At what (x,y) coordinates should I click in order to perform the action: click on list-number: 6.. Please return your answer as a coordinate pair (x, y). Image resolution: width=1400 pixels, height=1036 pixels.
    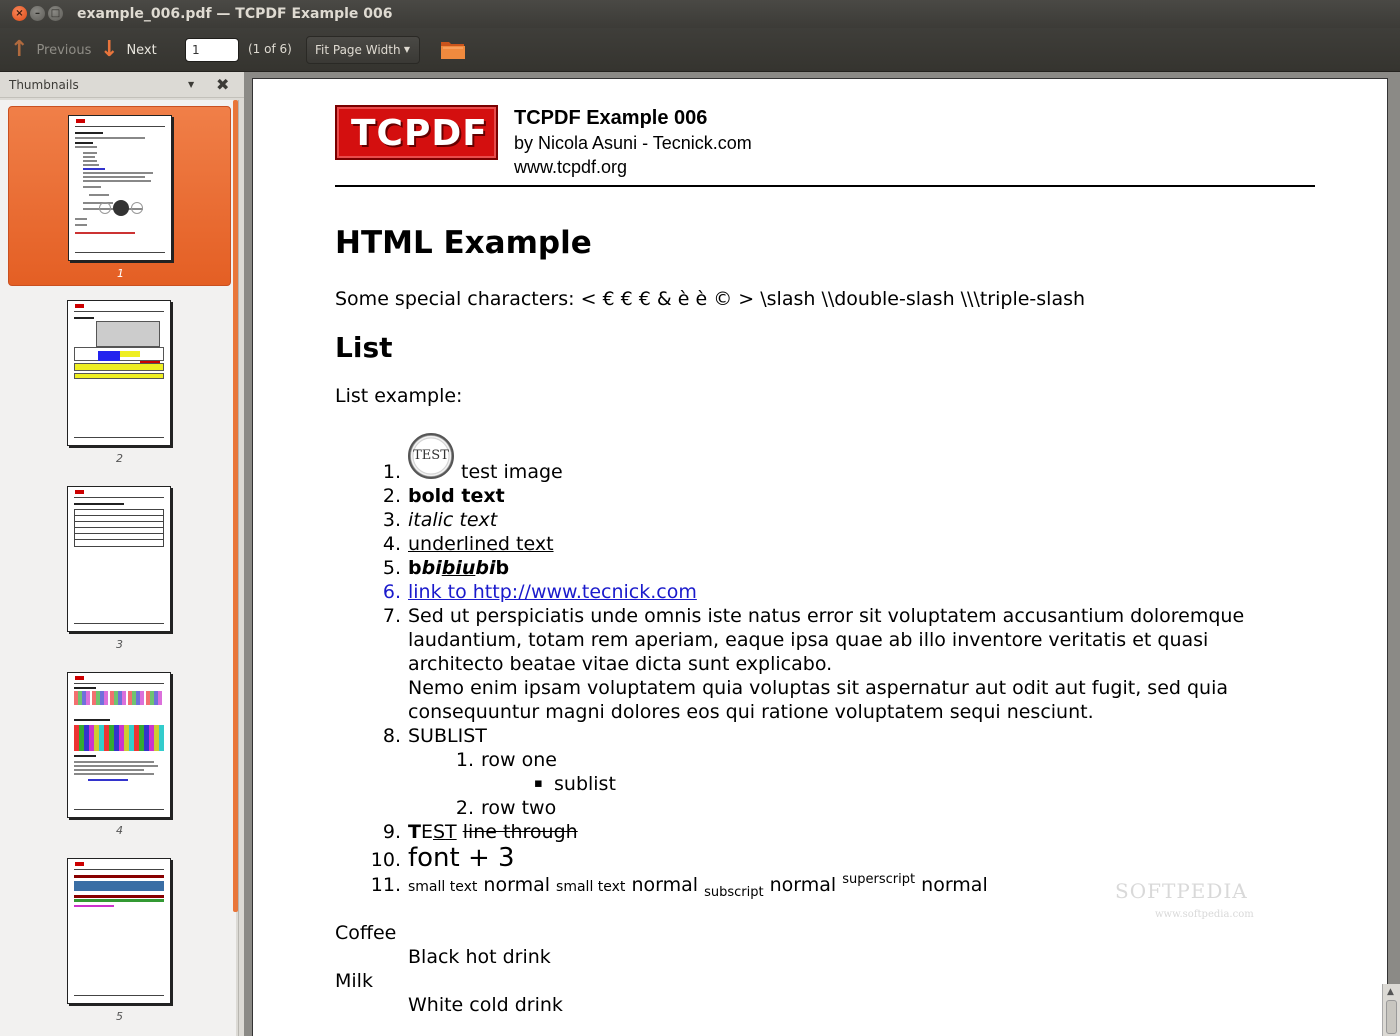
    Looking at the image, I should click on (391, 592).